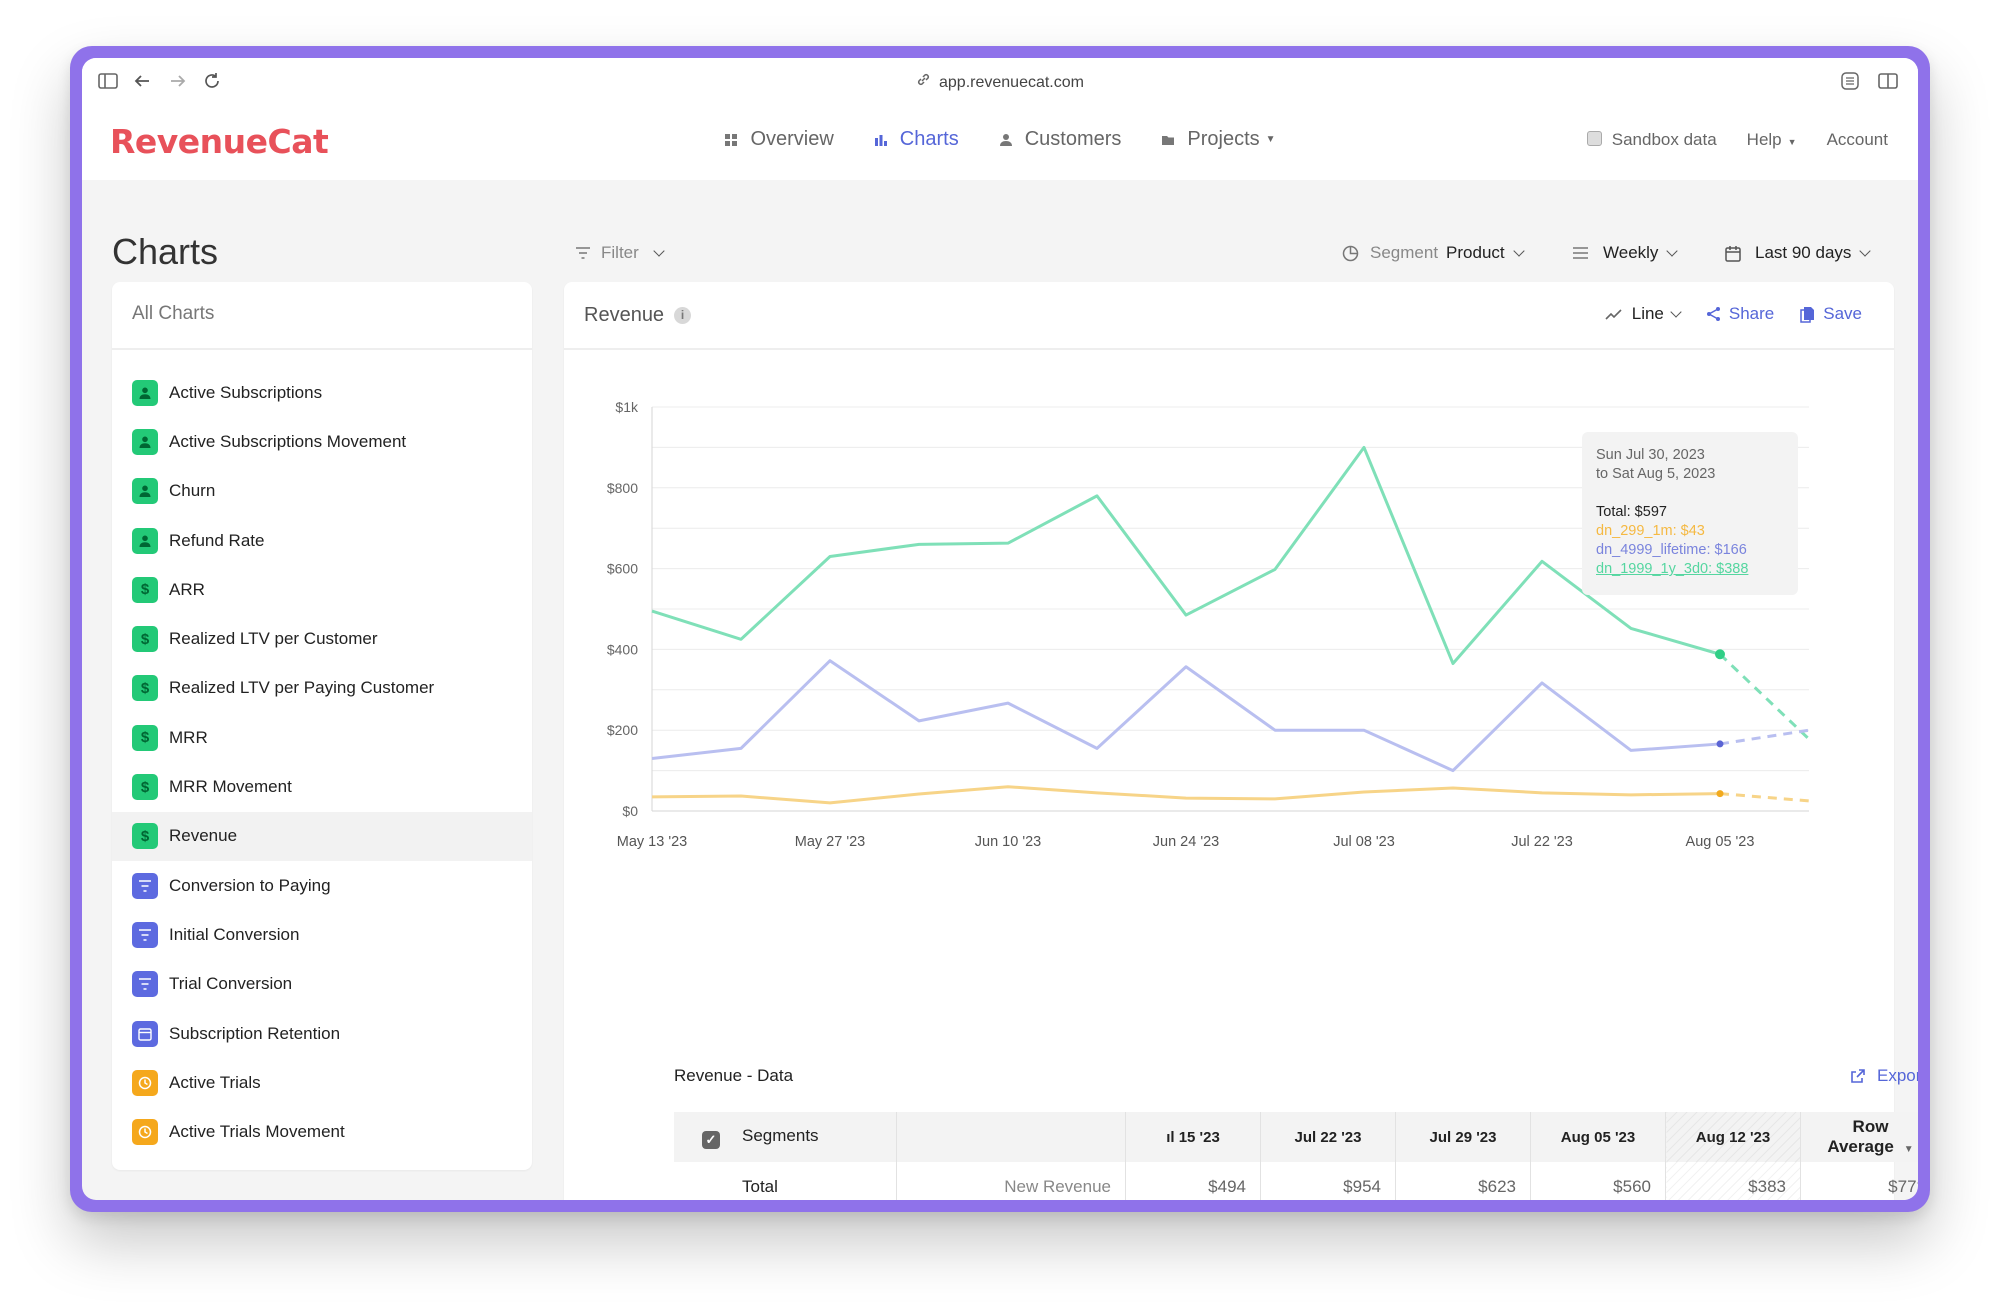  I want to click on sidebar-item-realized-ltv-per-customer: $ Realized LTV per Customer, so click(322, 638).